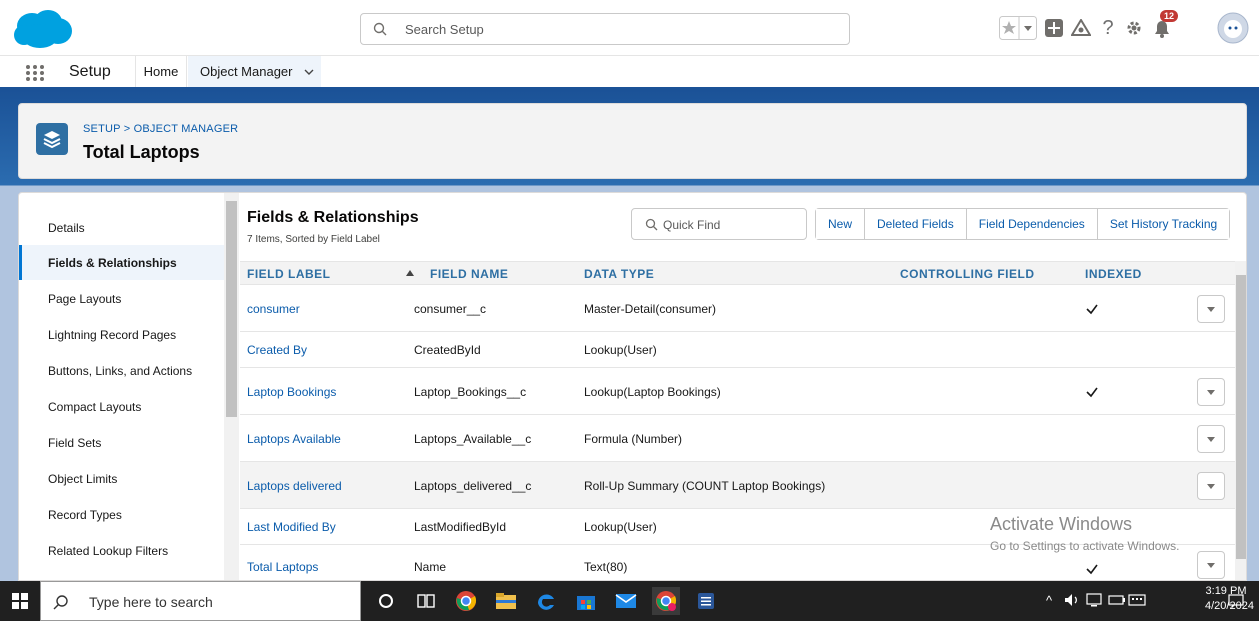 Image resolution: width=1259 pixels, height=621 pixels. I want to click on table-scrollbar, so click(1240, 420).